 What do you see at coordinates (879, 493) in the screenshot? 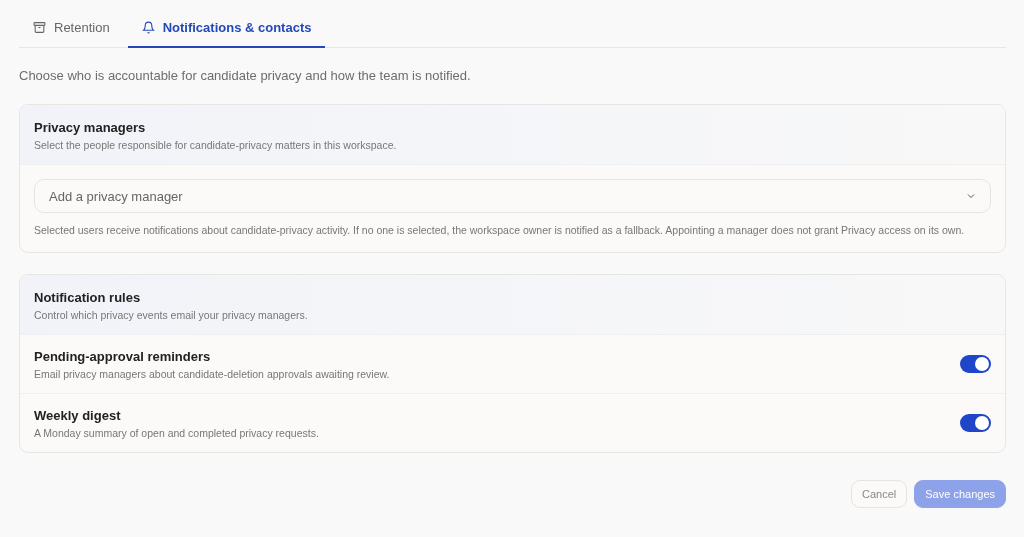
I see `cancel-button: Cancel` at bounding box center [879, 493].